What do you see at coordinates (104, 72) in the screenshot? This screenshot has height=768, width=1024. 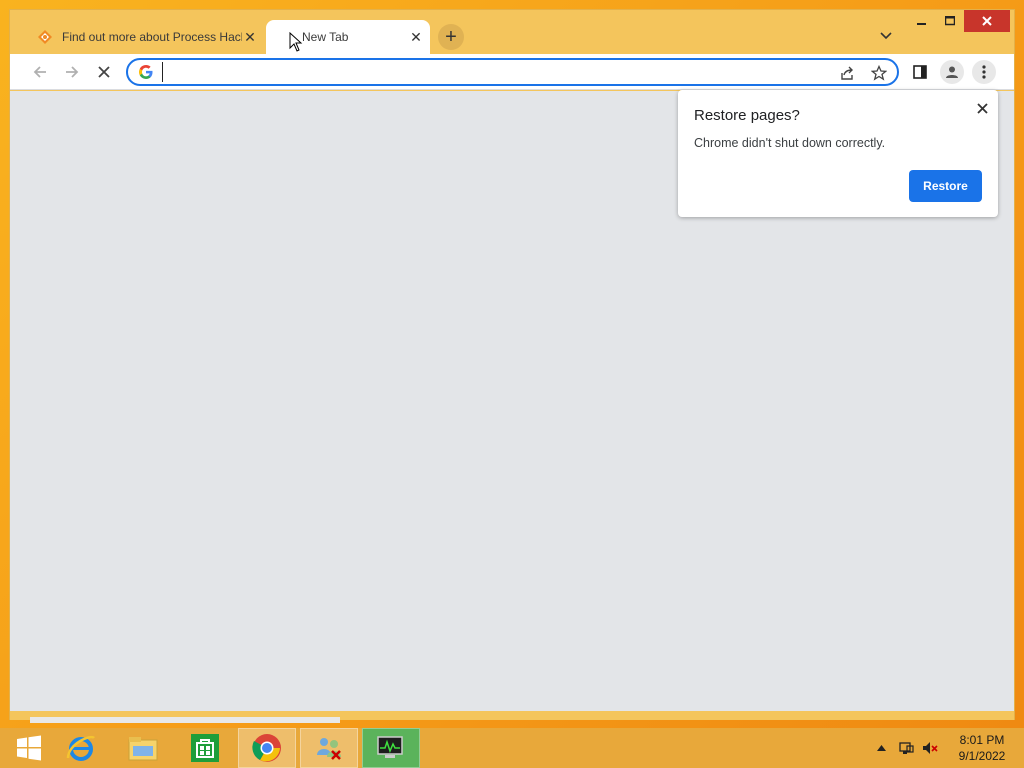 I see `stop-loading-icon` at bounding box center [104, 72].